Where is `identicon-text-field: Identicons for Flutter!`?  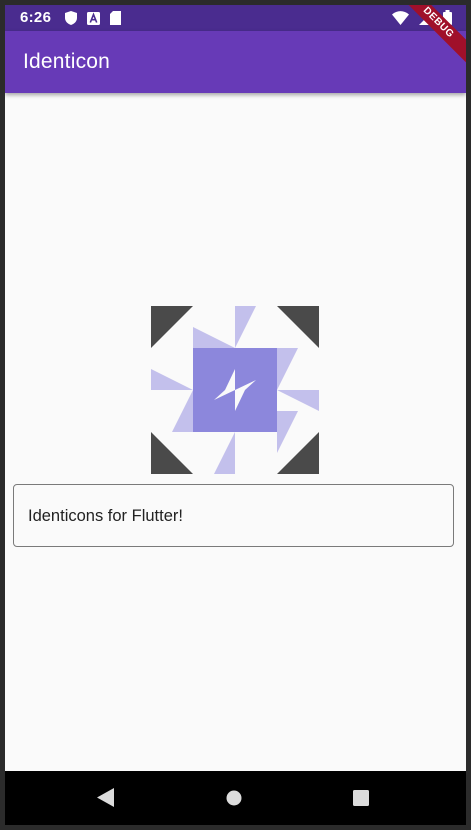 identicon-text-field: Identicons for Flutter! is located at coordinates (233, 515).